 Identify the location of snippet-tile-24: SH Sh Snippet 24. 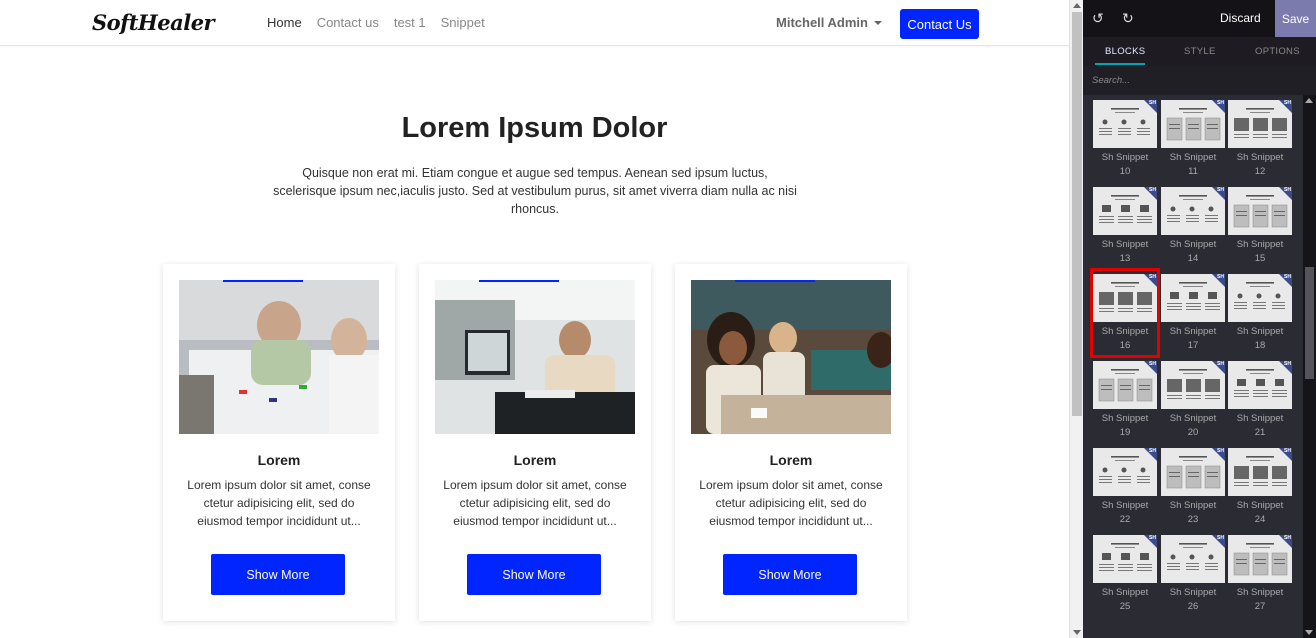
(1260, 487).